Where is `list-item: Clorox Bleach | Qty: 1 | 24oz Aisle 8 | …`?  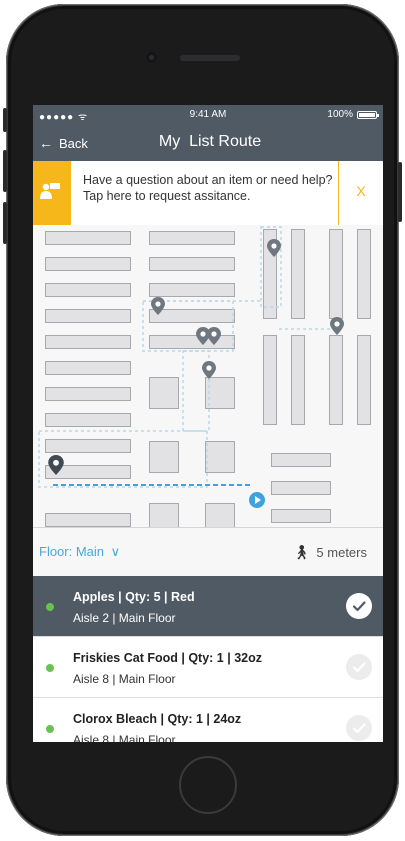 list-item: Clorox Bleach | Qty: 1 | 24oz Aisle 8 | … is located at coordinates (208, 720).